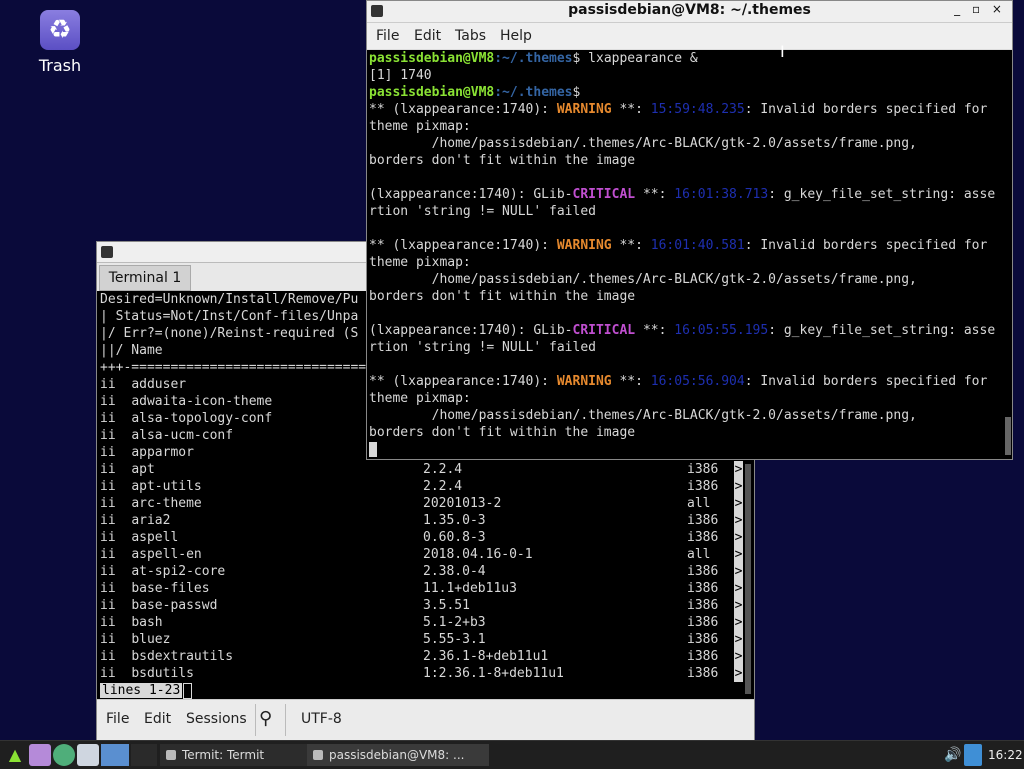 The height and width of the screenshot is (769, 1024). I want to click on recycle-icon: ♻, so click(60, 30).